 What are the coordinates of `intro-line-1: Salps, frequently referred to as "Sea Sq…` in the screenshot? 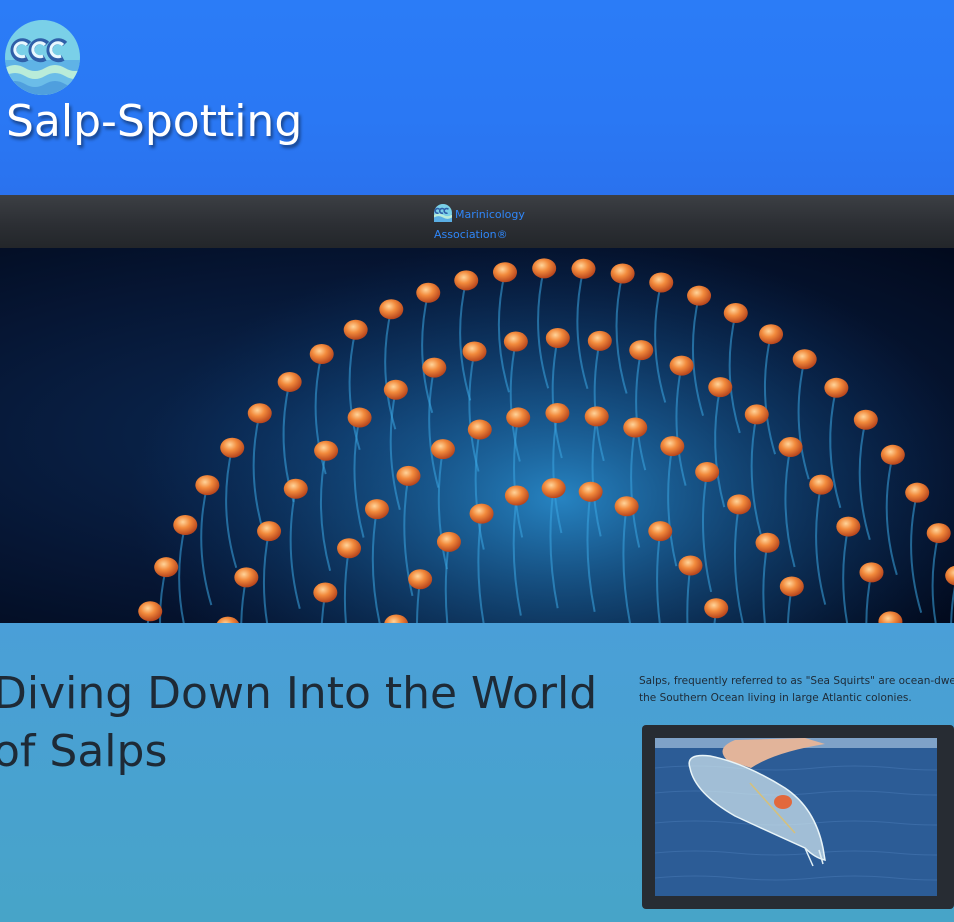 It's located at (796, 681).